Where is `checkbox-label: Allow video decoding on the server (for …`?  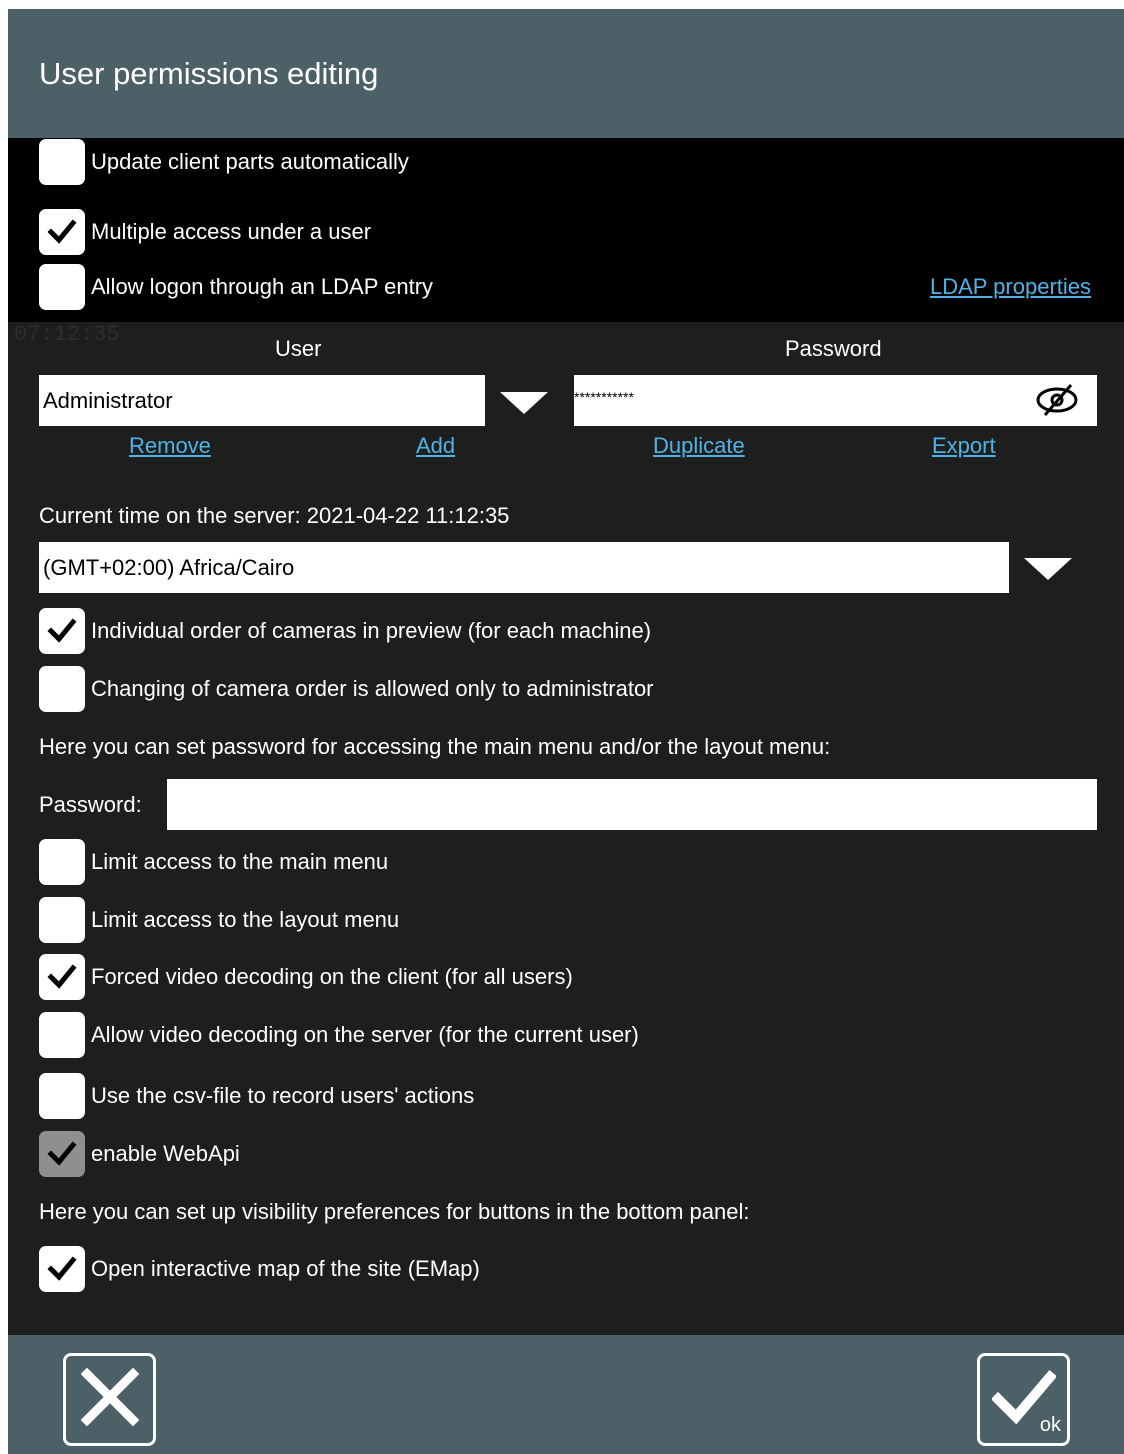
checkbox-label: Allow video decoding on the server (for … is located at coordinates (365, 1034).